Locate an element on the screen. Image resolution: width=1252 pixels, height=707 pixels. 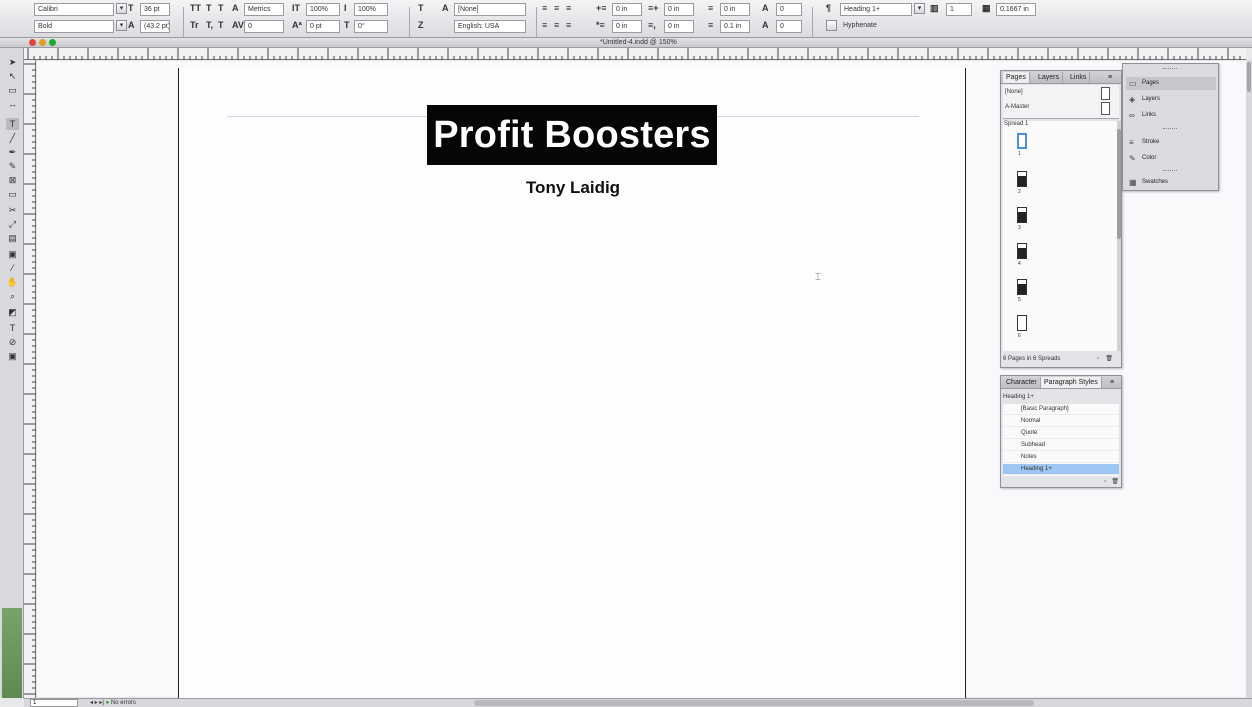
left-indent-field: 0 in is located at coordinates (627, 9).